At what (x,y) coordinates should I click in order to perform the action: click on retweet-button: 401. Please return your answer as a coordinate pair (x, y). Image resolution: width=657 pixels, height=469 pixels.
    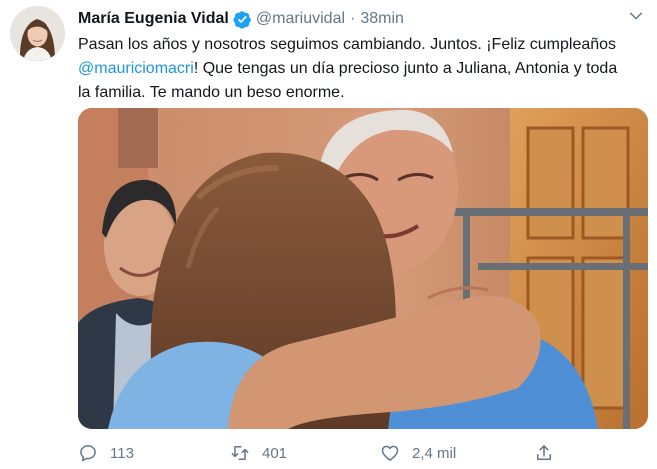
    Looking at the image, I should click on (258, 453).